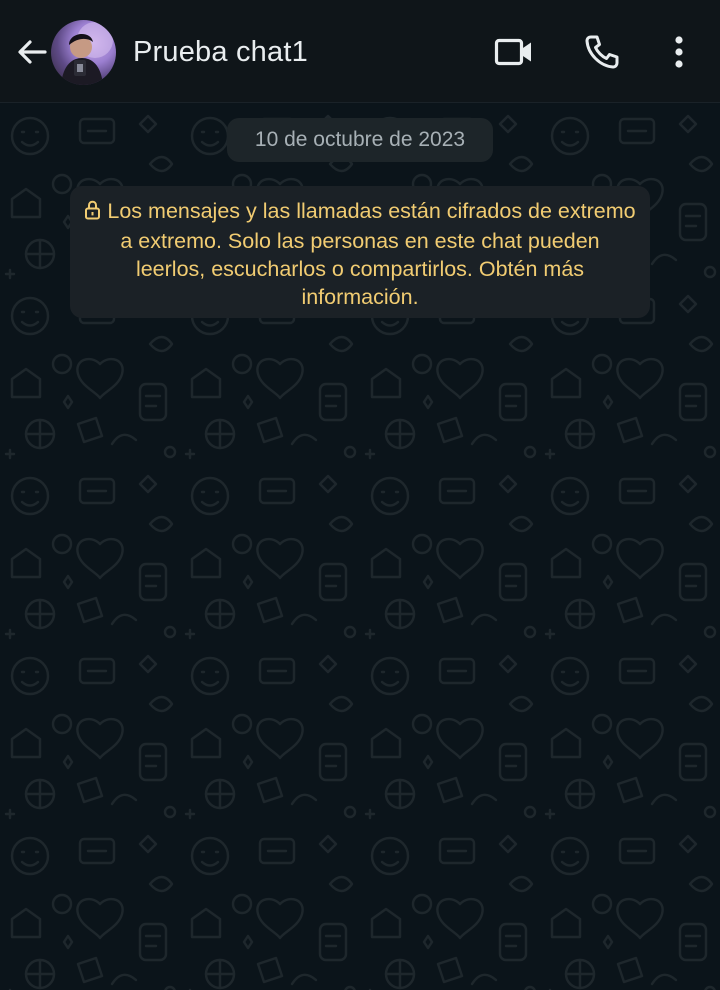 The width and height of the screenshot is (720, 990). I want to click on contact-avatar, so click(83, 52).